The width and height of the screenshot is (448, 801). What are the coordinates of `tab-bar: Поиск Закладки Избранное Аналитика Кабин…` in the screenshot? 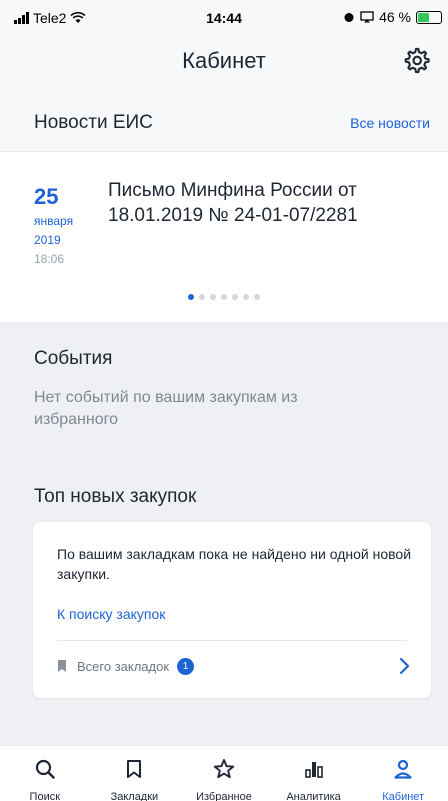 It's located at (224, 773).